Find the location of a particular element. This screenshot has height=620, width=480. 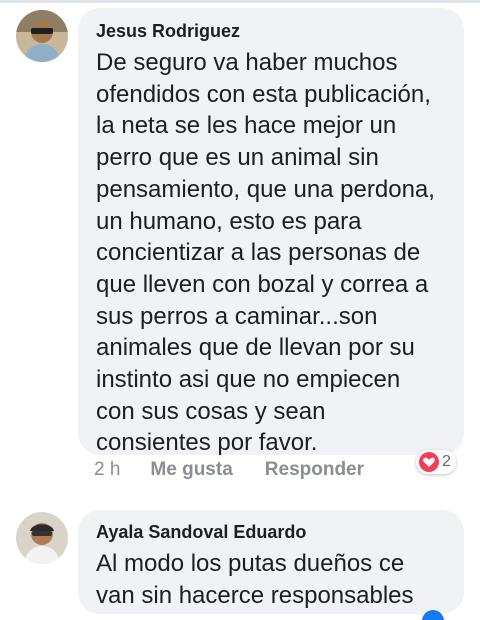

comment-timestamp: 2 h is located at coordinates (107, 470).